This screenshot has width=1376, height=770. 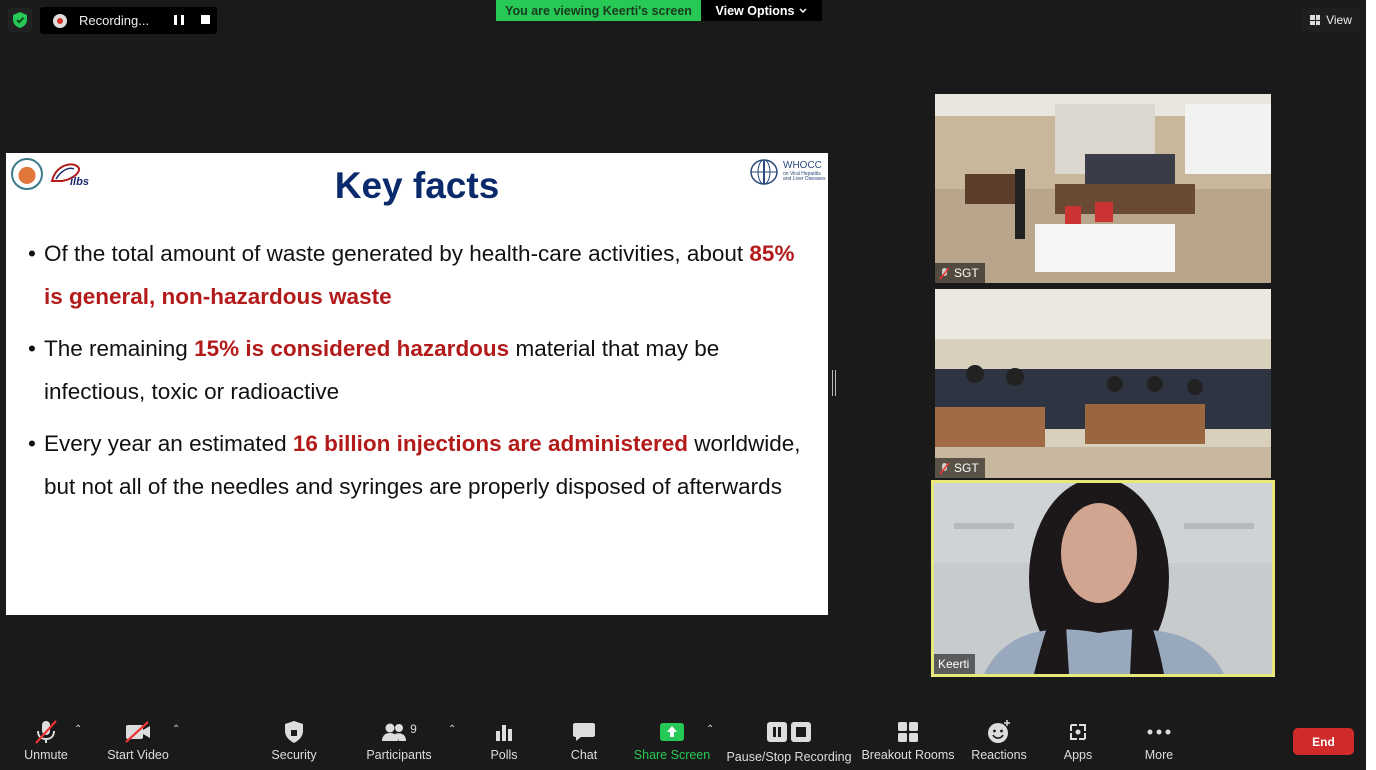 What do you see at coordinates (999, 731) in the screenshot?
I see `reactions-smiley-icon` at bounding box center [999, 731].